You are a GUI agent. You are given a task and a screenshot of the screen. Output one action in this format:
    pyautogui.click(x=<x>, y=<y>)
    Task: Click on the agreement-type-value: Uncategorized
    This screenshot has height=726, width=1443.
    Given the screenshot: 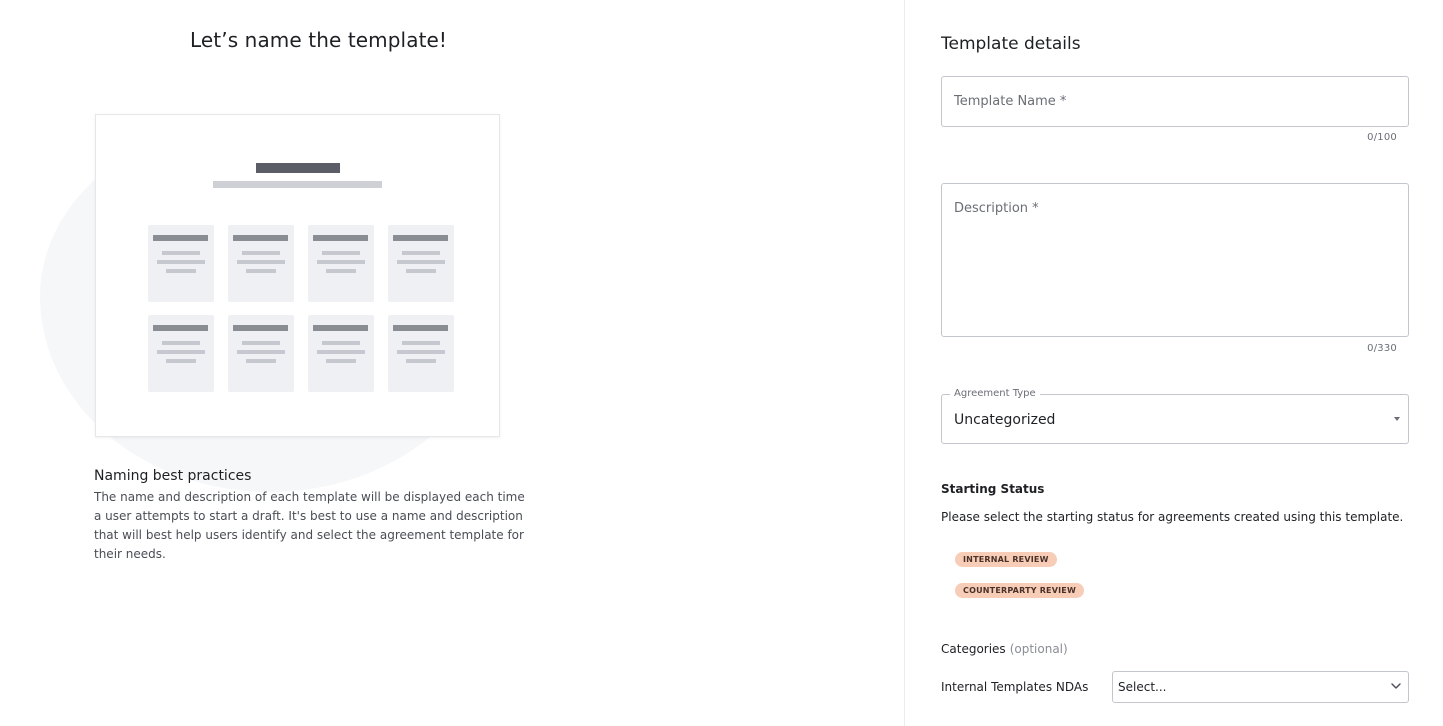 What is the action you would take?
    pyautogui.click(x=1005, y=420)
    